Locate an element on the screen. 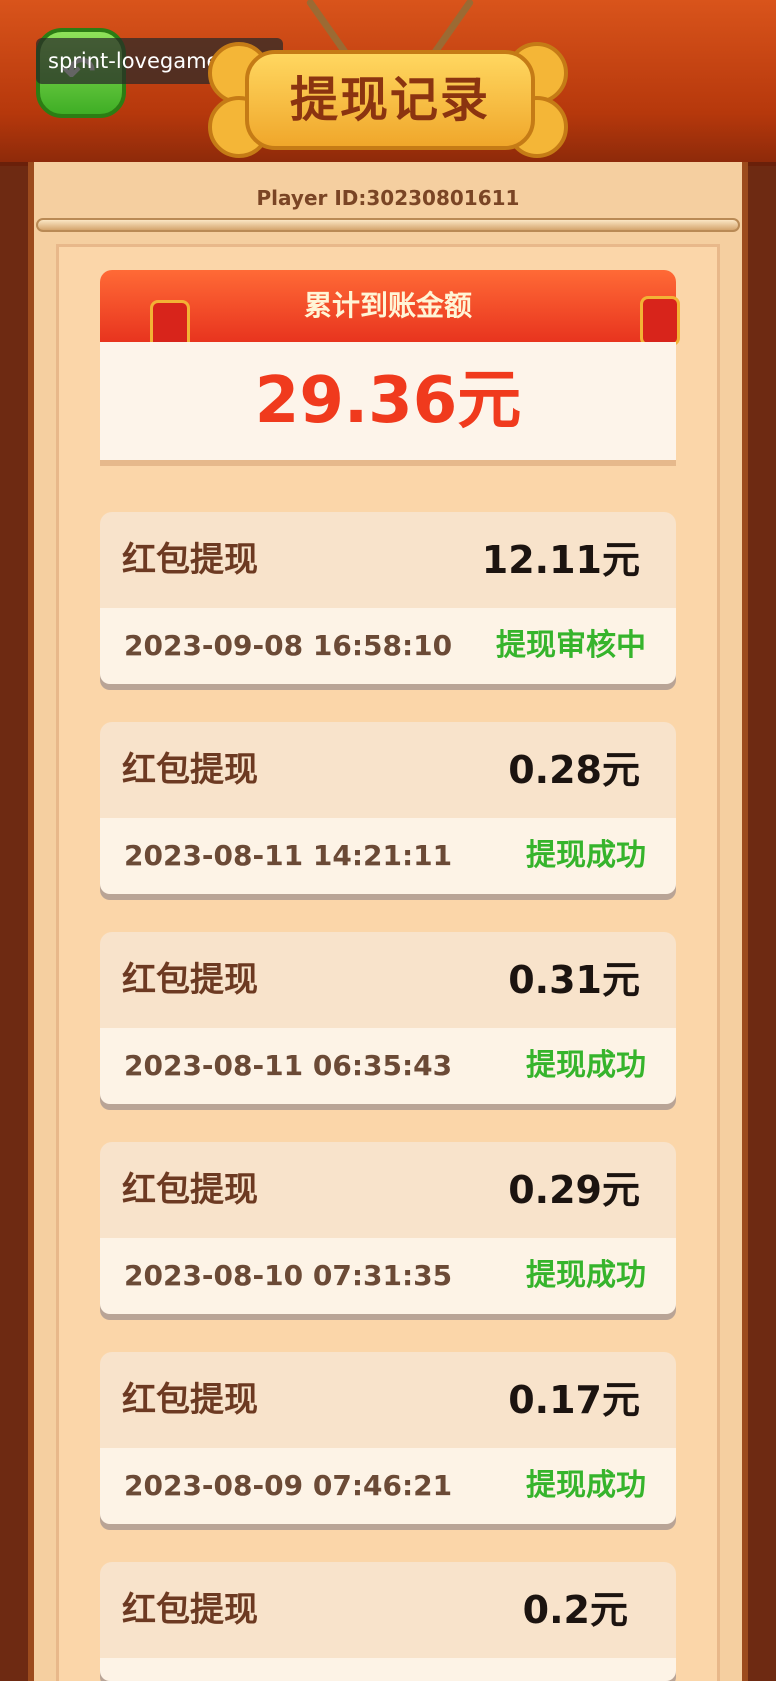 The width and height of the screenshot is (776, 1681). record-card: 红包提现 0.29元 2023-08-10 07:31:35 提现成功 is located at coordinates (388, 1230).